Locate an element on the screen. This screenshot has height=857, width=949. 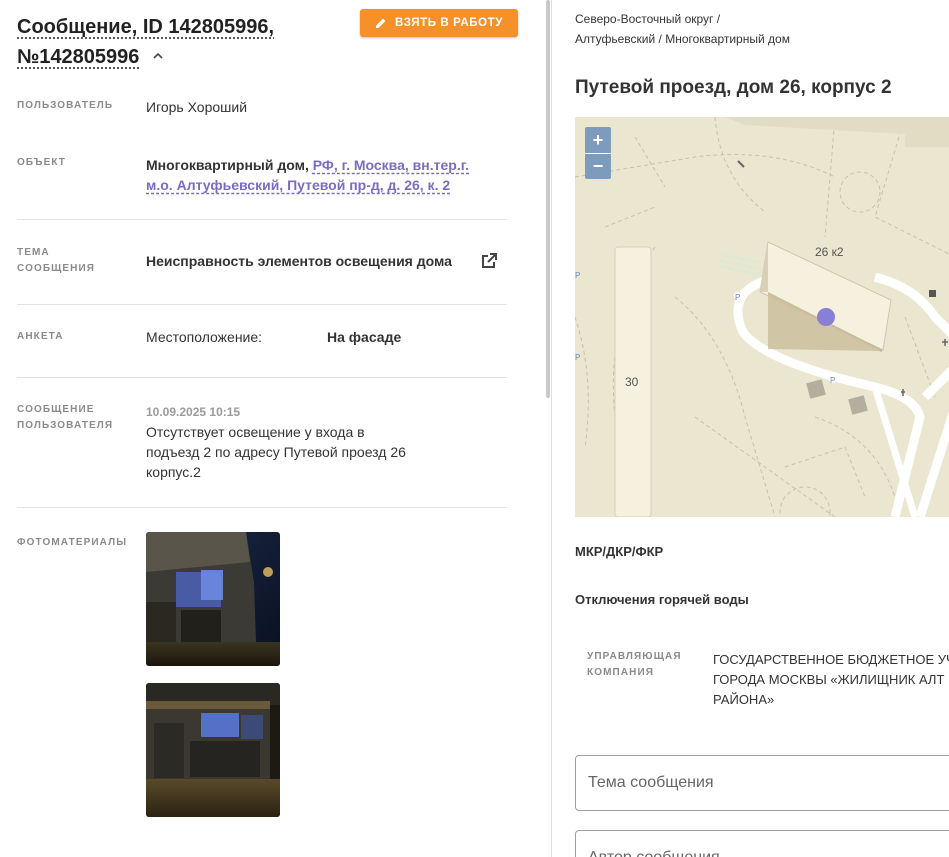
management-label: УПРАВЛЯЮЩАЯ КОМПАНИЯ is located at coordinates (634, 664).